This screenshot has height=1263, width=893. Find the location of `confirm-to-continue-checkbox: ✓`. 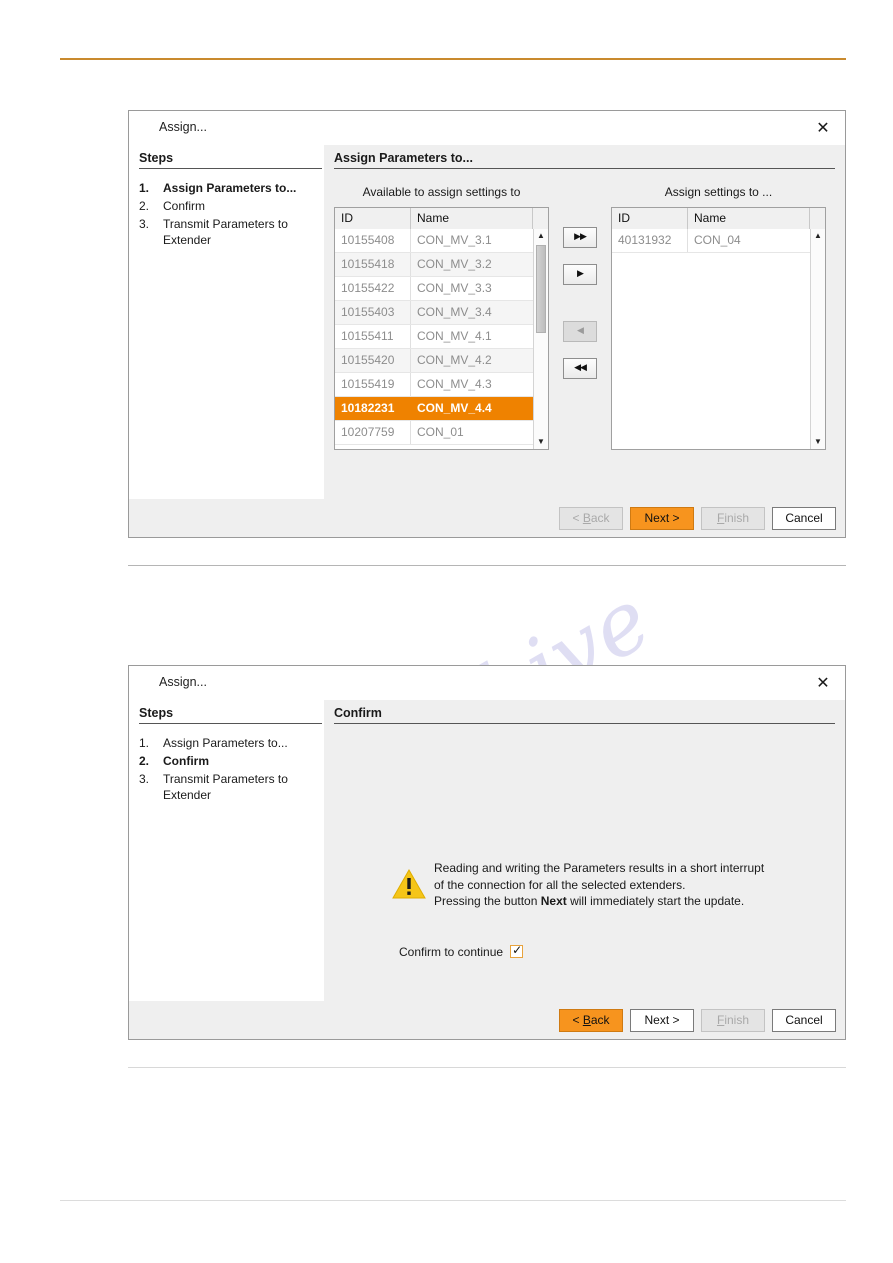

confirm-to-continue-checkbox: ✓ is located at coordinates (517, 950).